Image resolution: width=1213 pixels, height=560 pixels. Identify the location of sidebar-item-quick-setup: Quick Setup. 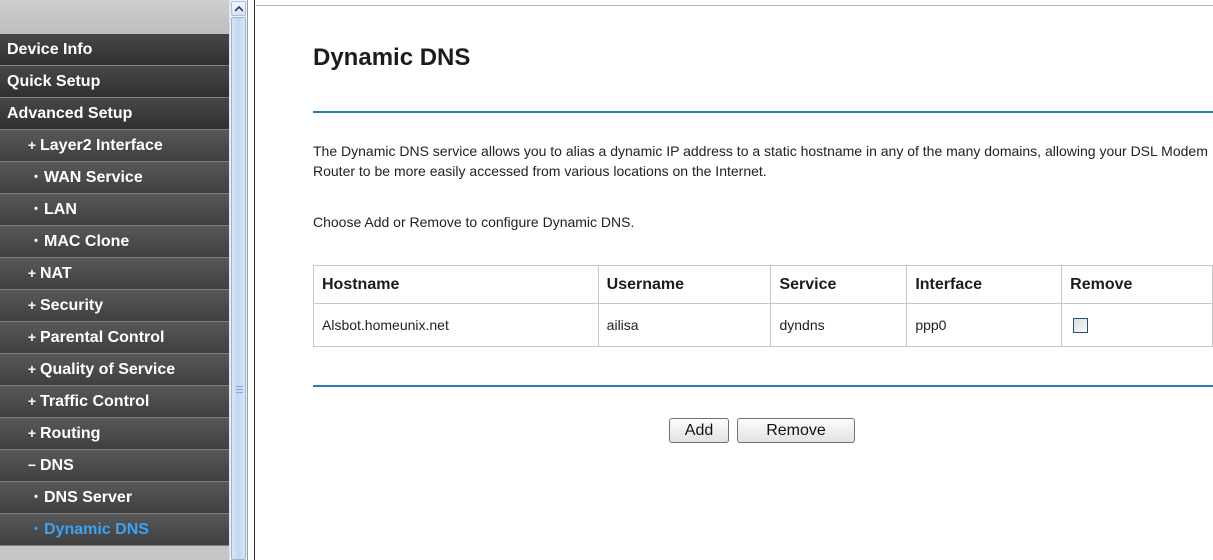
(114, 82).